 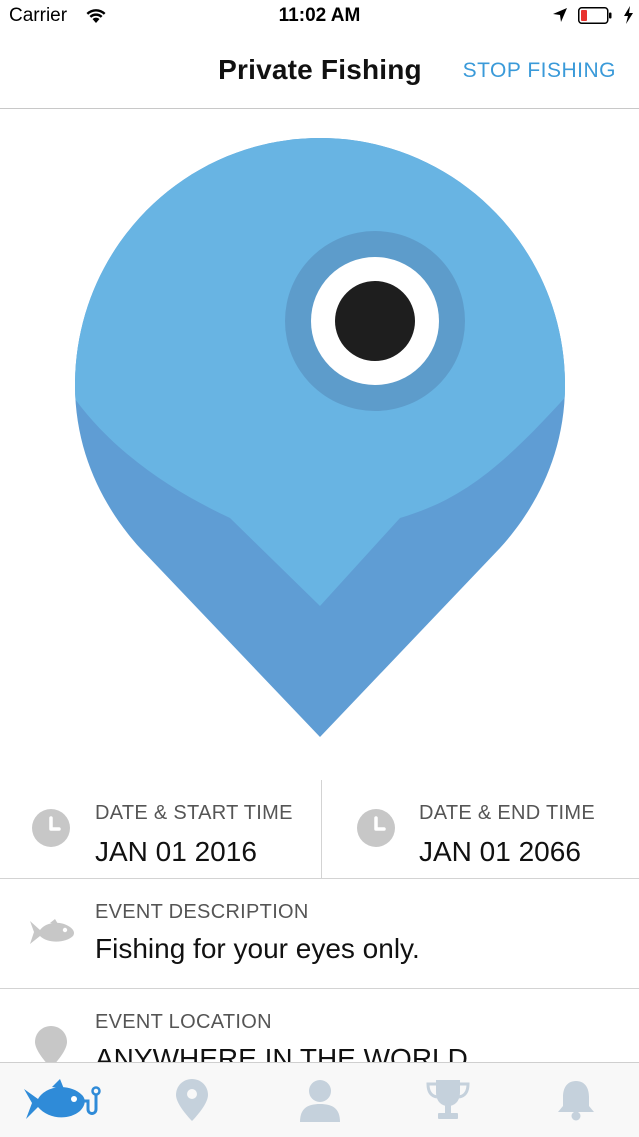 What do you see at coordinates (480, 829) in the screenshot?
I see `end-date-cell: DATE & END TIME JAN 01 2066` at bounding box center [480, 829].